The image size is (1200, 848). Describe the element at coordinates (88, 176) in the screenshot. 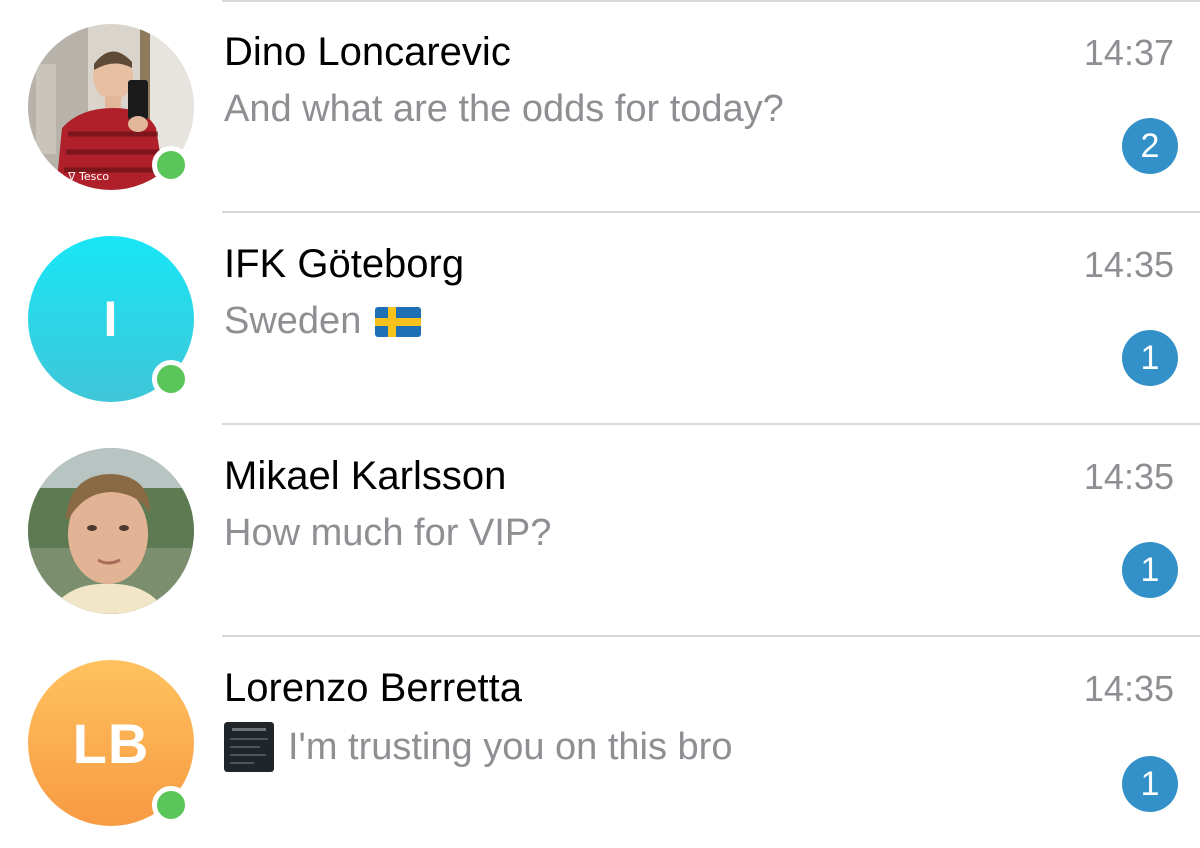

I see `svg-text: ᐁ Tesco` at that location.